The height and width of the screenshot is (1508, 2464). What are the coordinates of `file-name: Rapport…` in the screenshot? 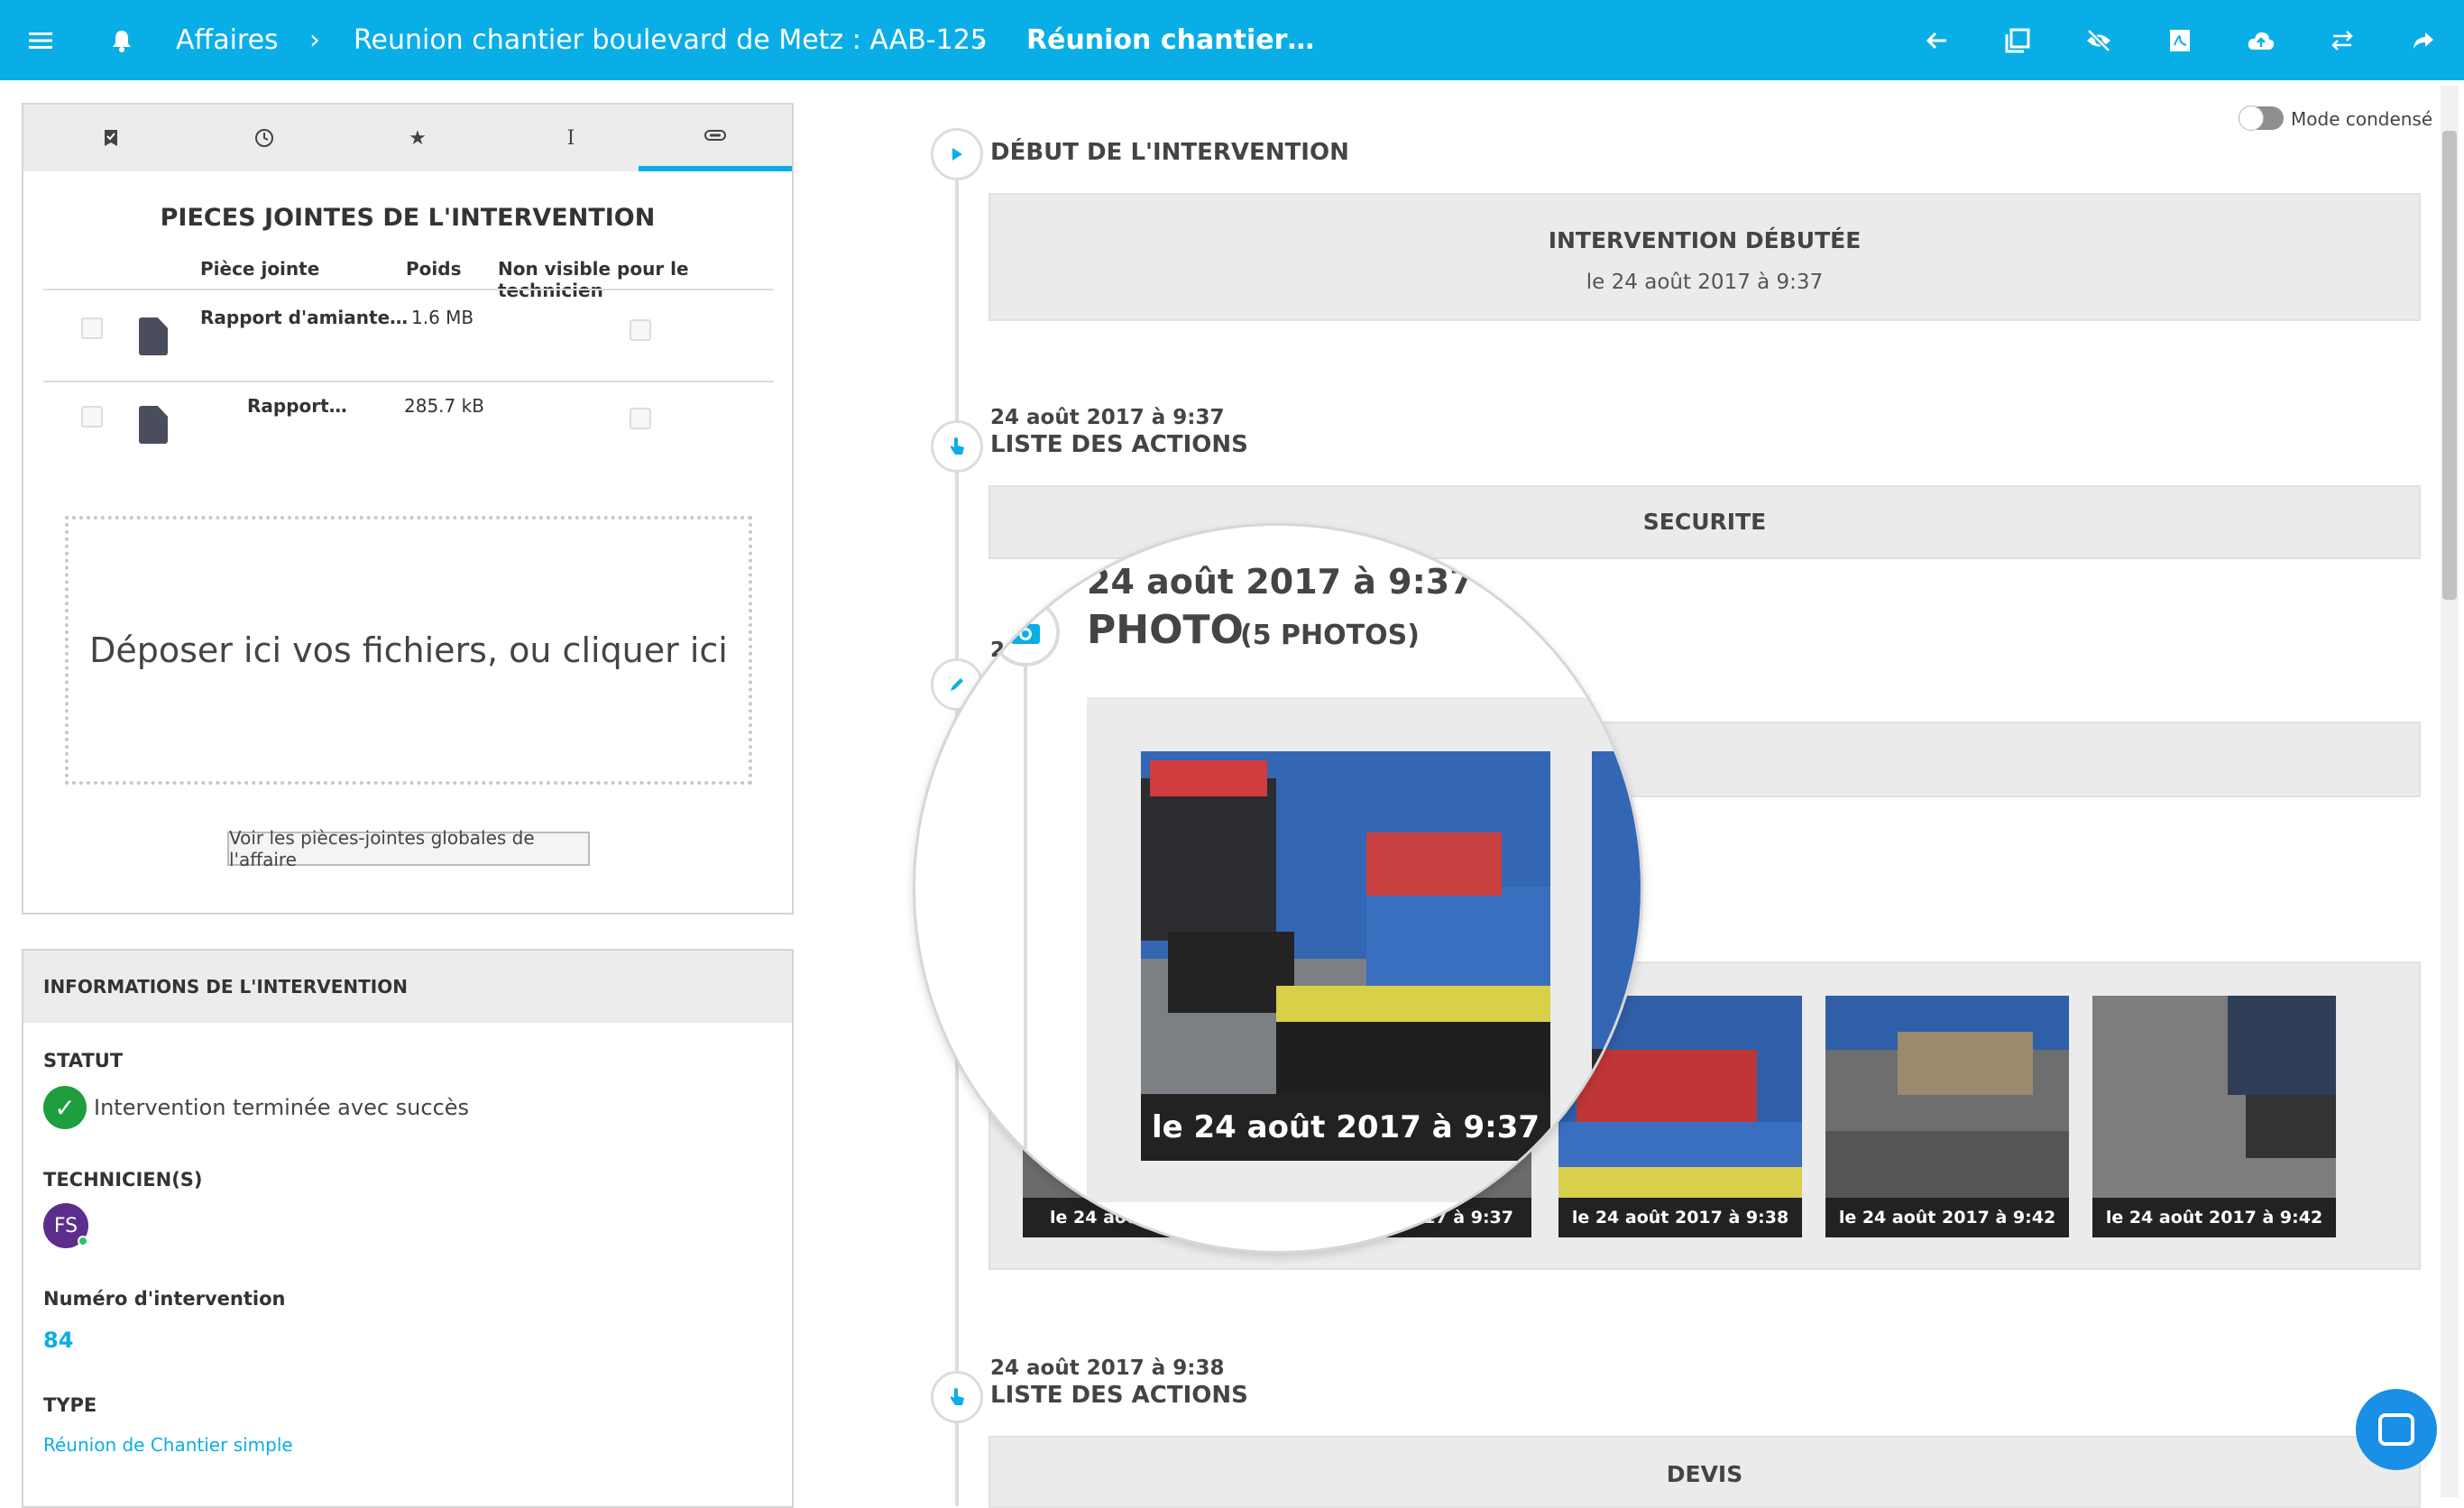 It's located at (297, 406).